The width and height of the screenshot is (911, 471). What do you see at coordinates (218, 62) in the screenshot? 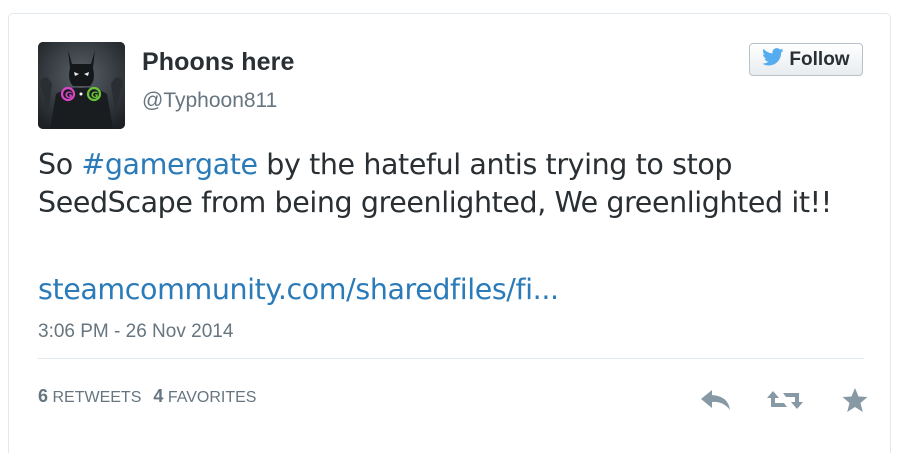
I see `user-display-name: Phoons here` at bounding box center [218, 62].